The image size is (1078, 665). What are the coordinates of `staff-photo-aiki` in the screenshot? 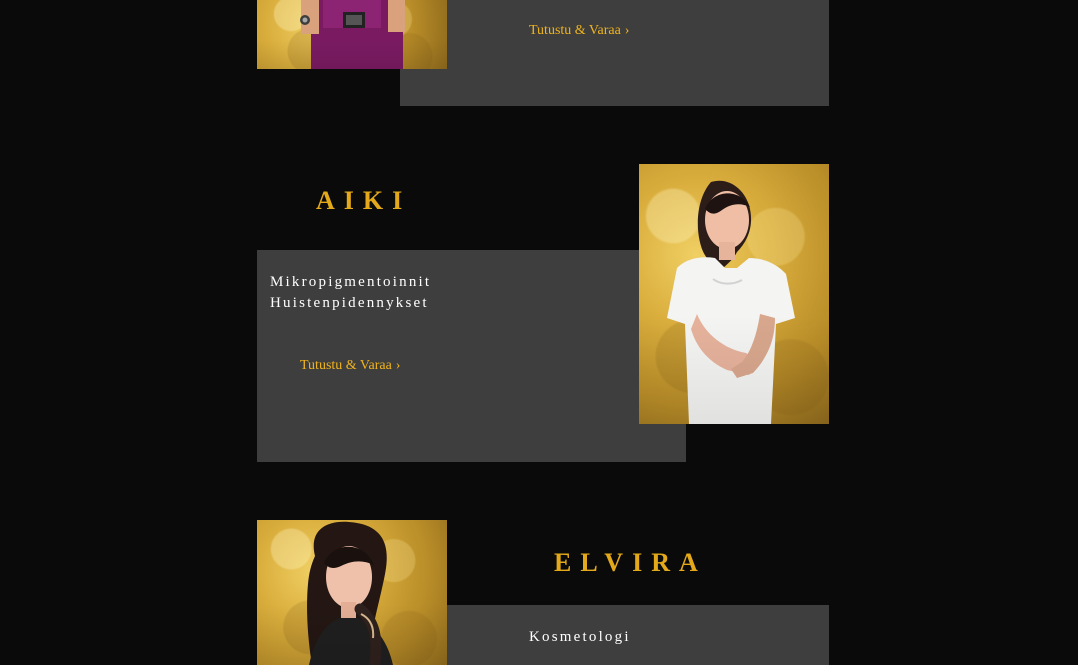 It's located at (734, 294).